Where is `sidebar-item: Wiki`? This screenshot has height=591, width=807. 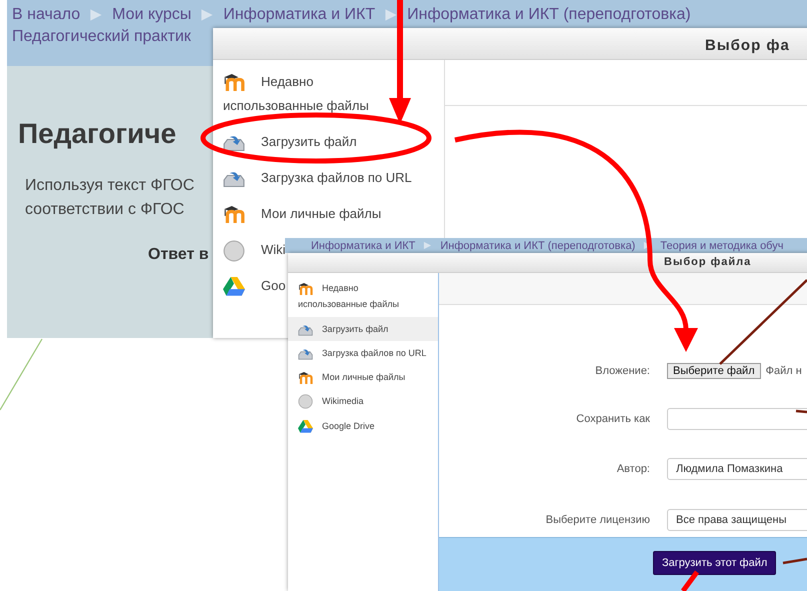
sidebar-item: Wiki is located at coordinates (249, 250).